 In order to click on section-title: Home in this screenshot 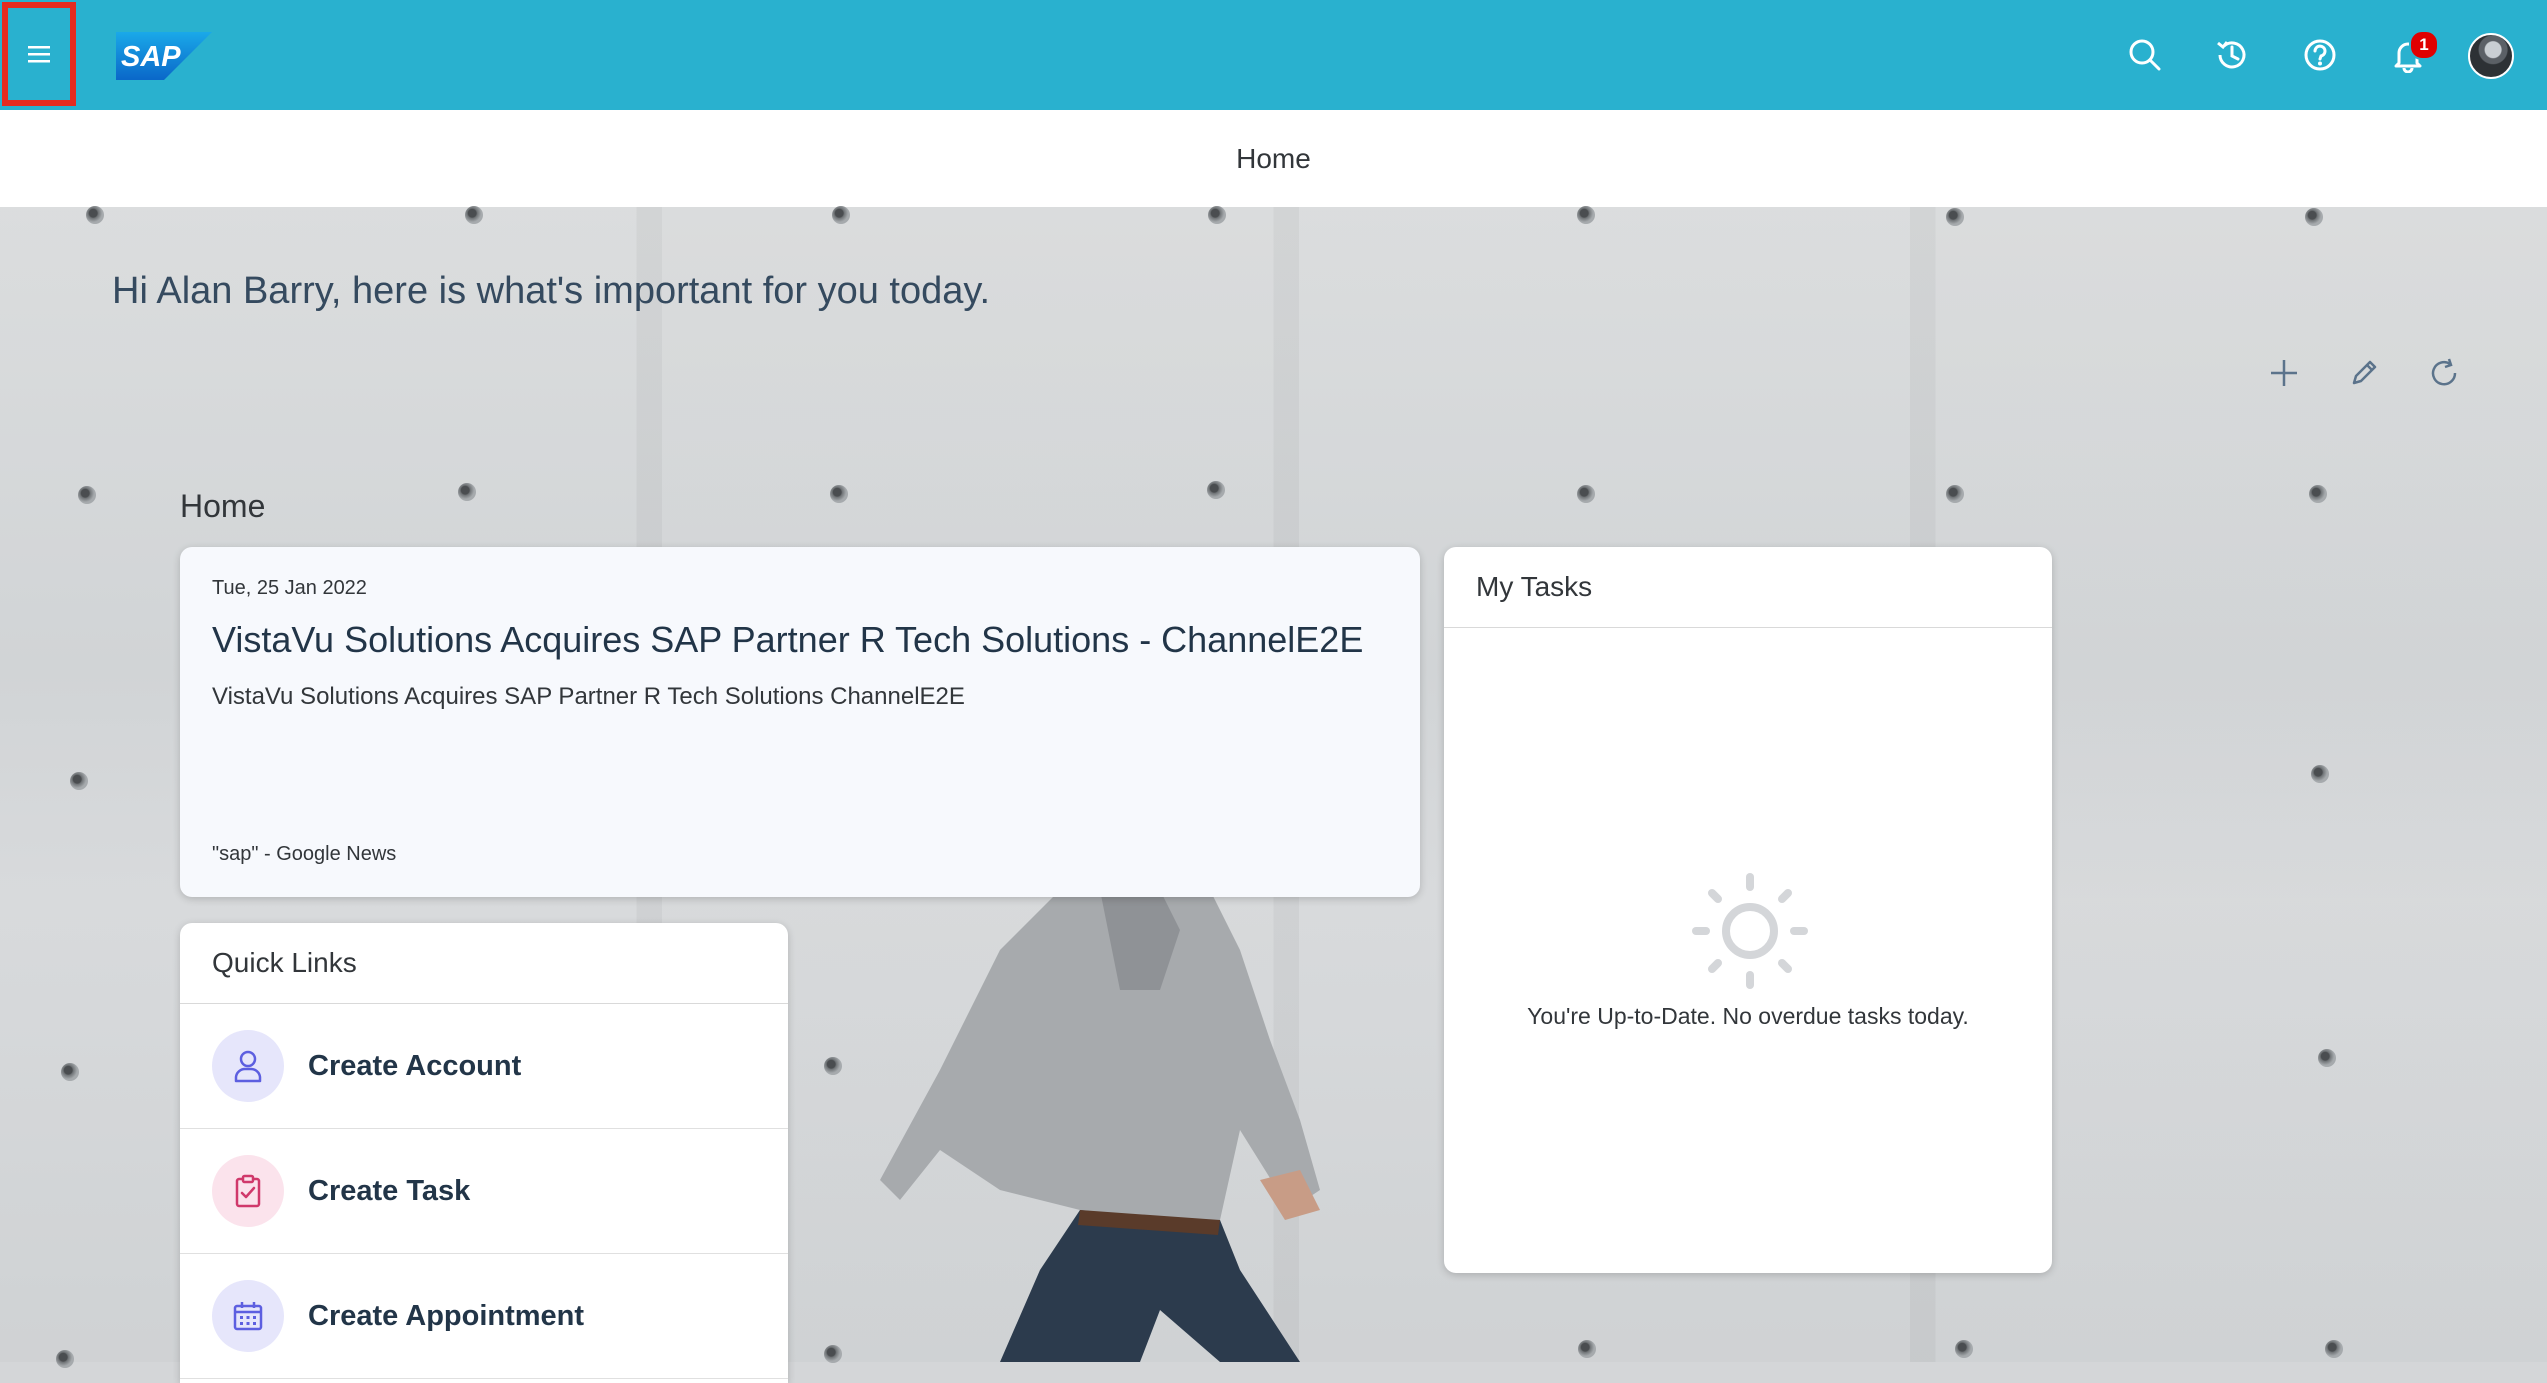, I will do `click(223, 506)`.